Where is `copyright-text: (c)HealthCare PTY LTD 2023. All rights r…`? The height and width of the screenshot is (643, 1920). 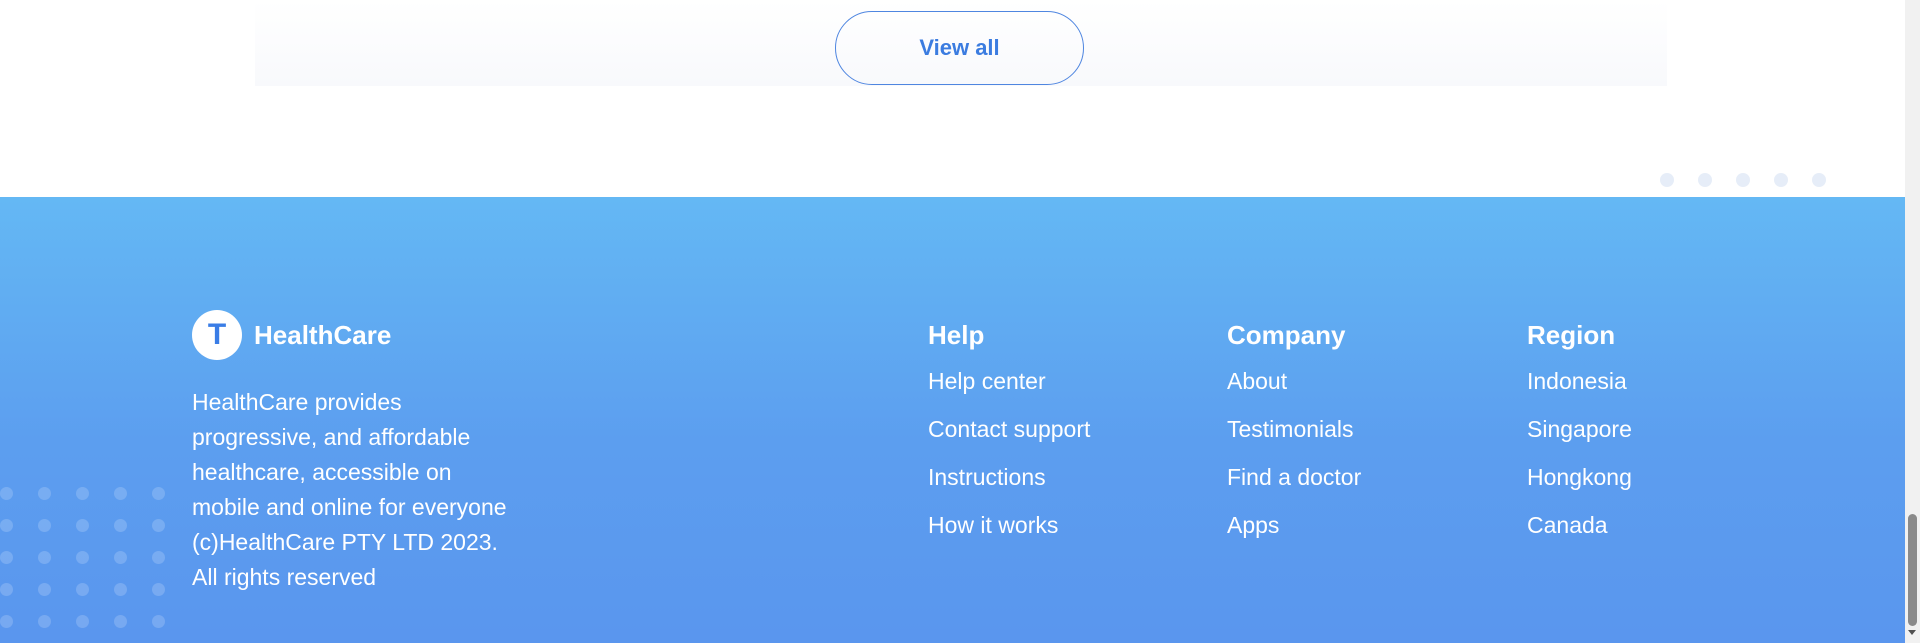
copyright-text: (c)HealthCare PTY LTD 2023. All rights r… is located at coordinates (345, 559).